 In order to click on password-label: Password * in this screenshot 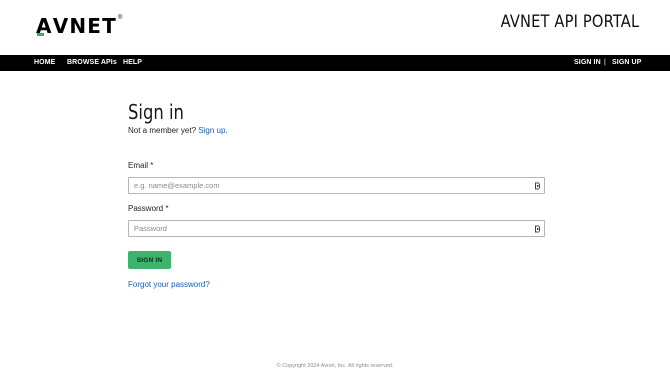, I will do `click(148, 208)`.